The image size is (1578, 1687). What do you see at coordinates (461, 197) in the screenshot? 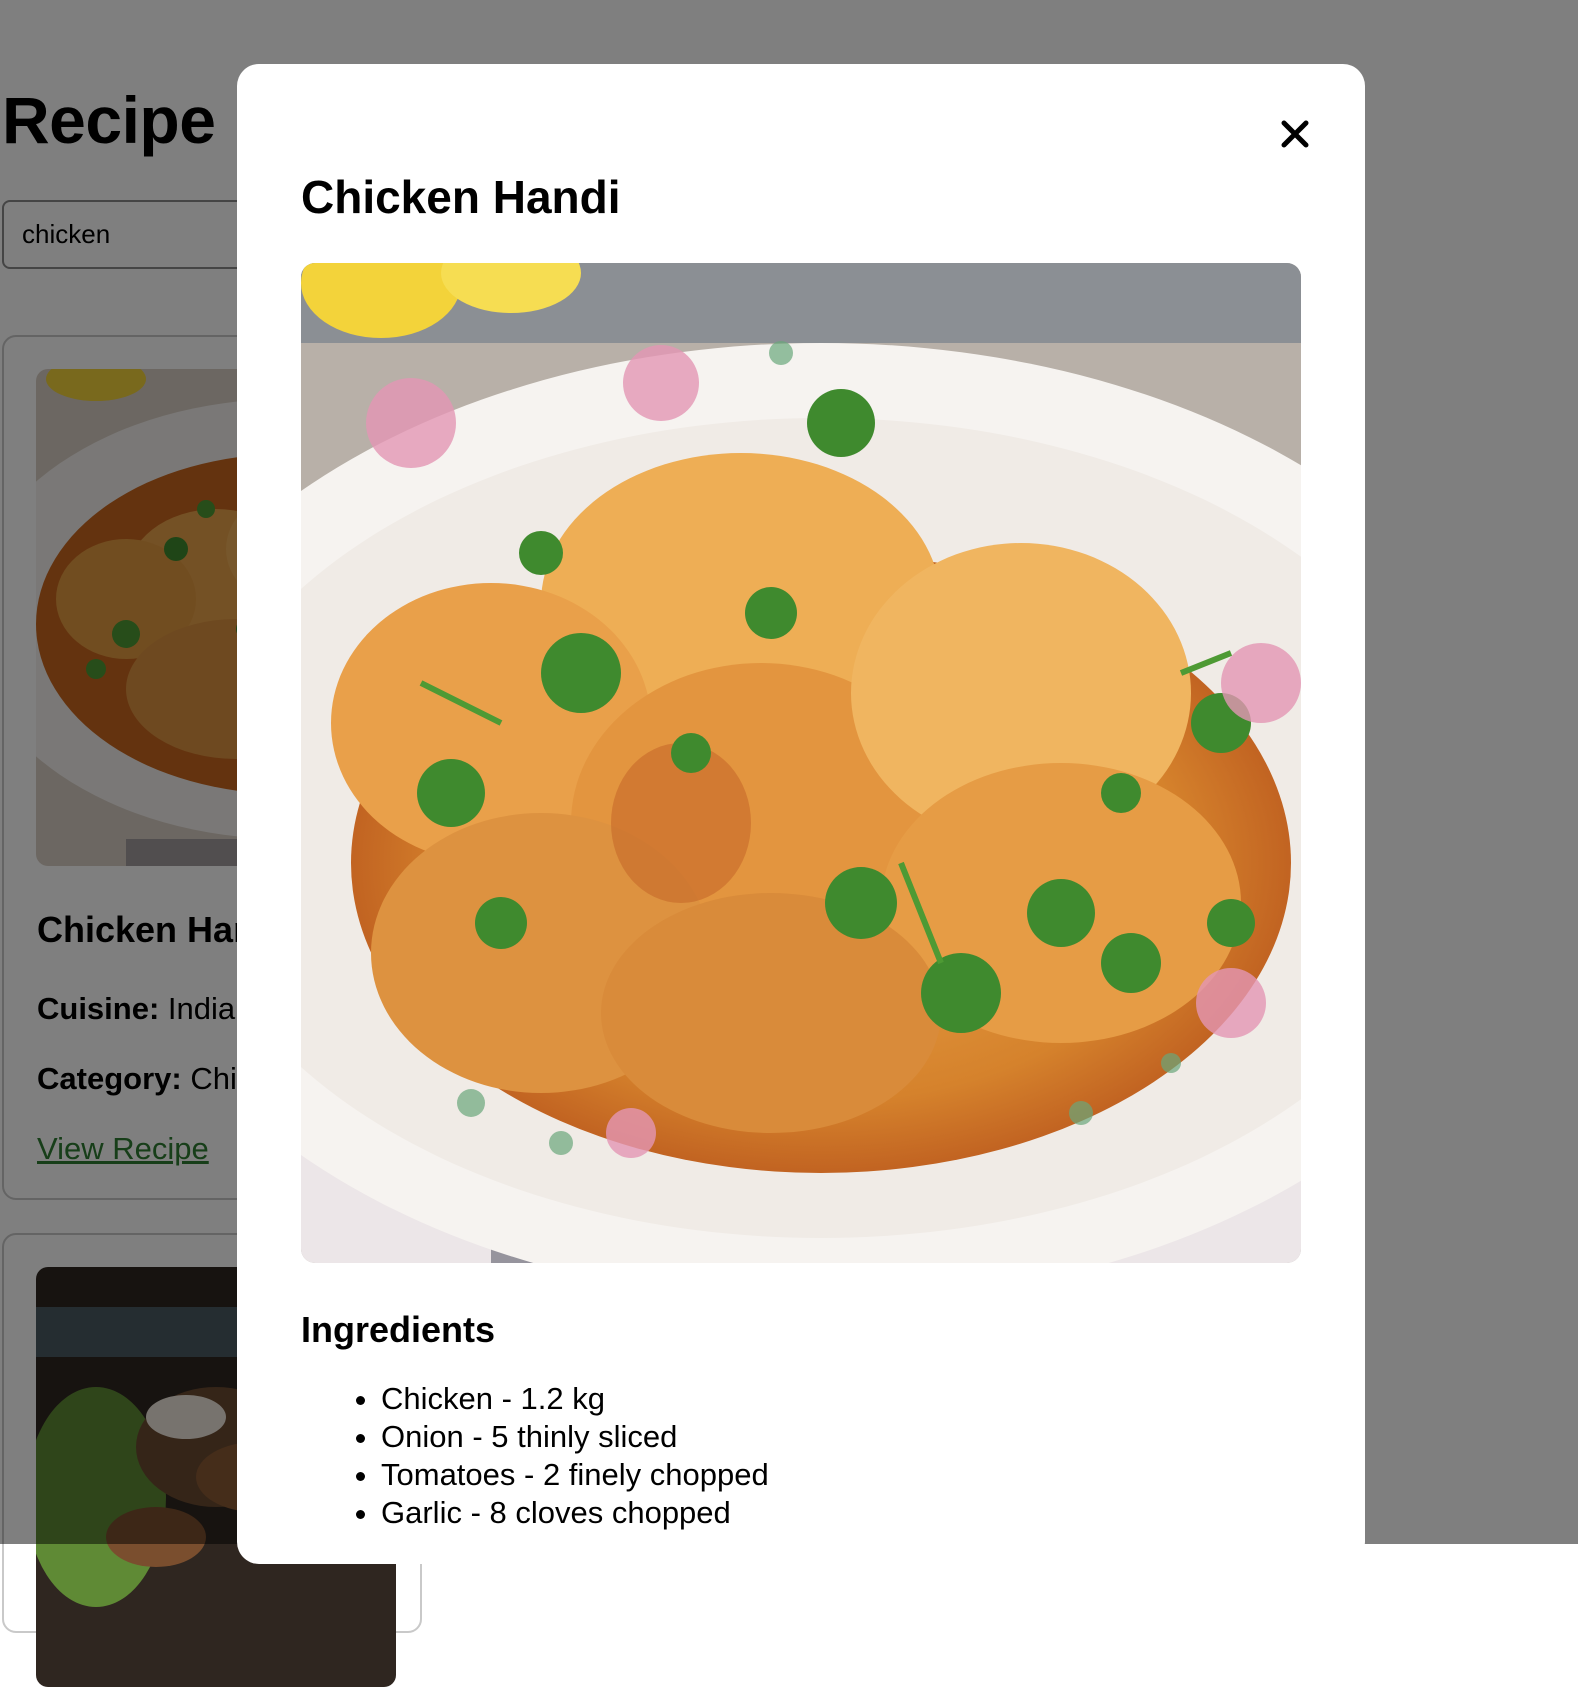
I see `modal-title: Chicken Handi` at bounding box center [461, 197].